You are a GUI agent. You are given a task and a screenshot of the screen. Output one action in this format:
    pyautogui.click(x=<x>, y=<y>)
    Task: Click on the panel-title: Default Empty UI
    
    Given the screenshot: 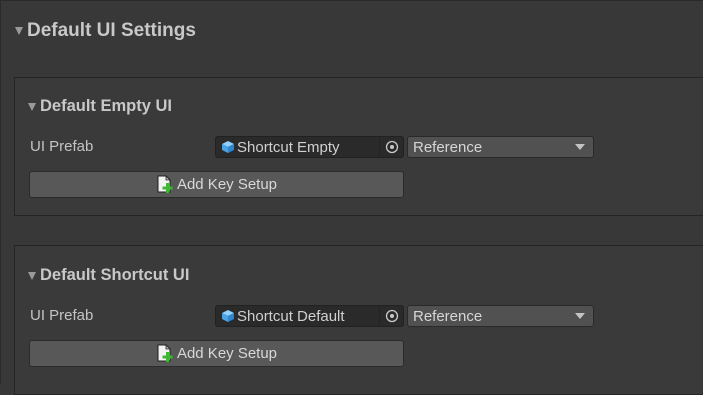 What is the action you would take?
    pyautogui.click(x=106, y=106)
    